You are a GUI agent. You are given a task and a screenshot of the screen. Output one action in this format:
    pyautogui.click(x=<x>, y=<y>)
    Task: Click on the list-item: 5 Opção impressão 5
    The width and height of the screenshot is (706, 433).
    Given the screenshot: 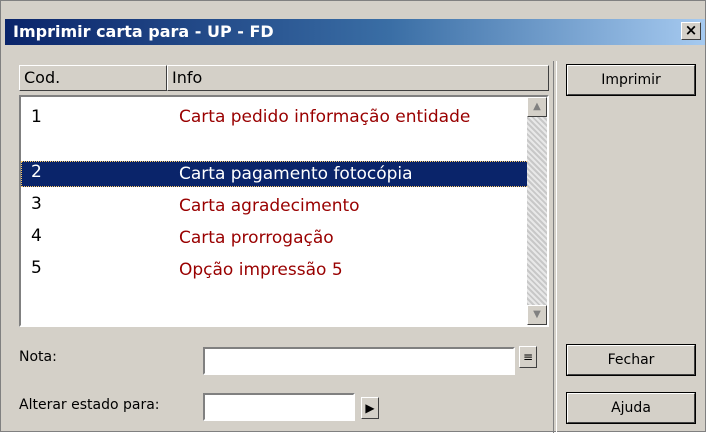 What is the action you would take?
    pyautogui.click(x=275, y=270)
    